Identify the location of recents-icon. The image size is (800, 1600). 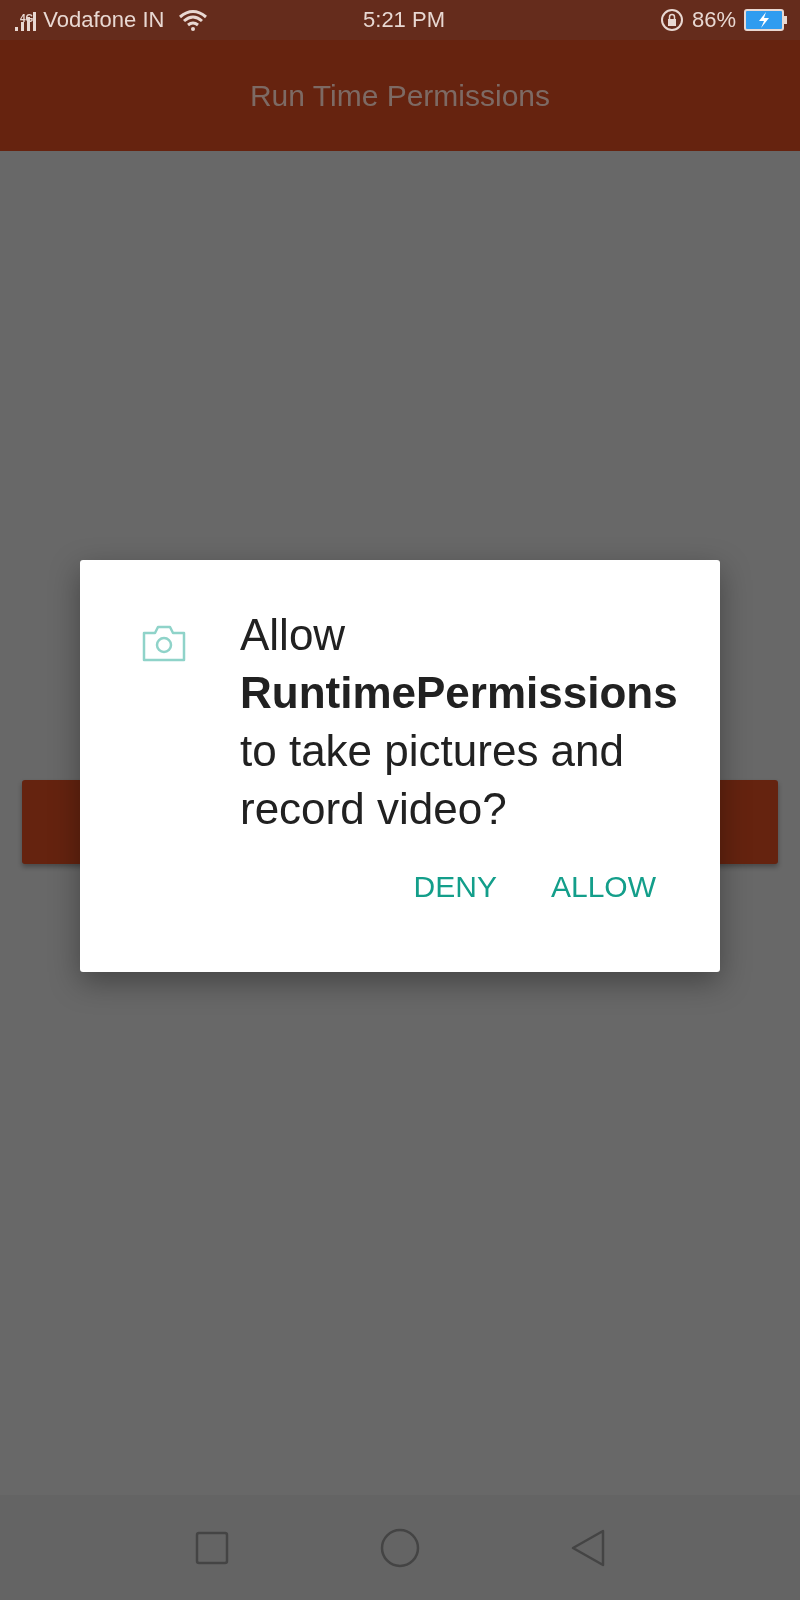
(212, 1547).